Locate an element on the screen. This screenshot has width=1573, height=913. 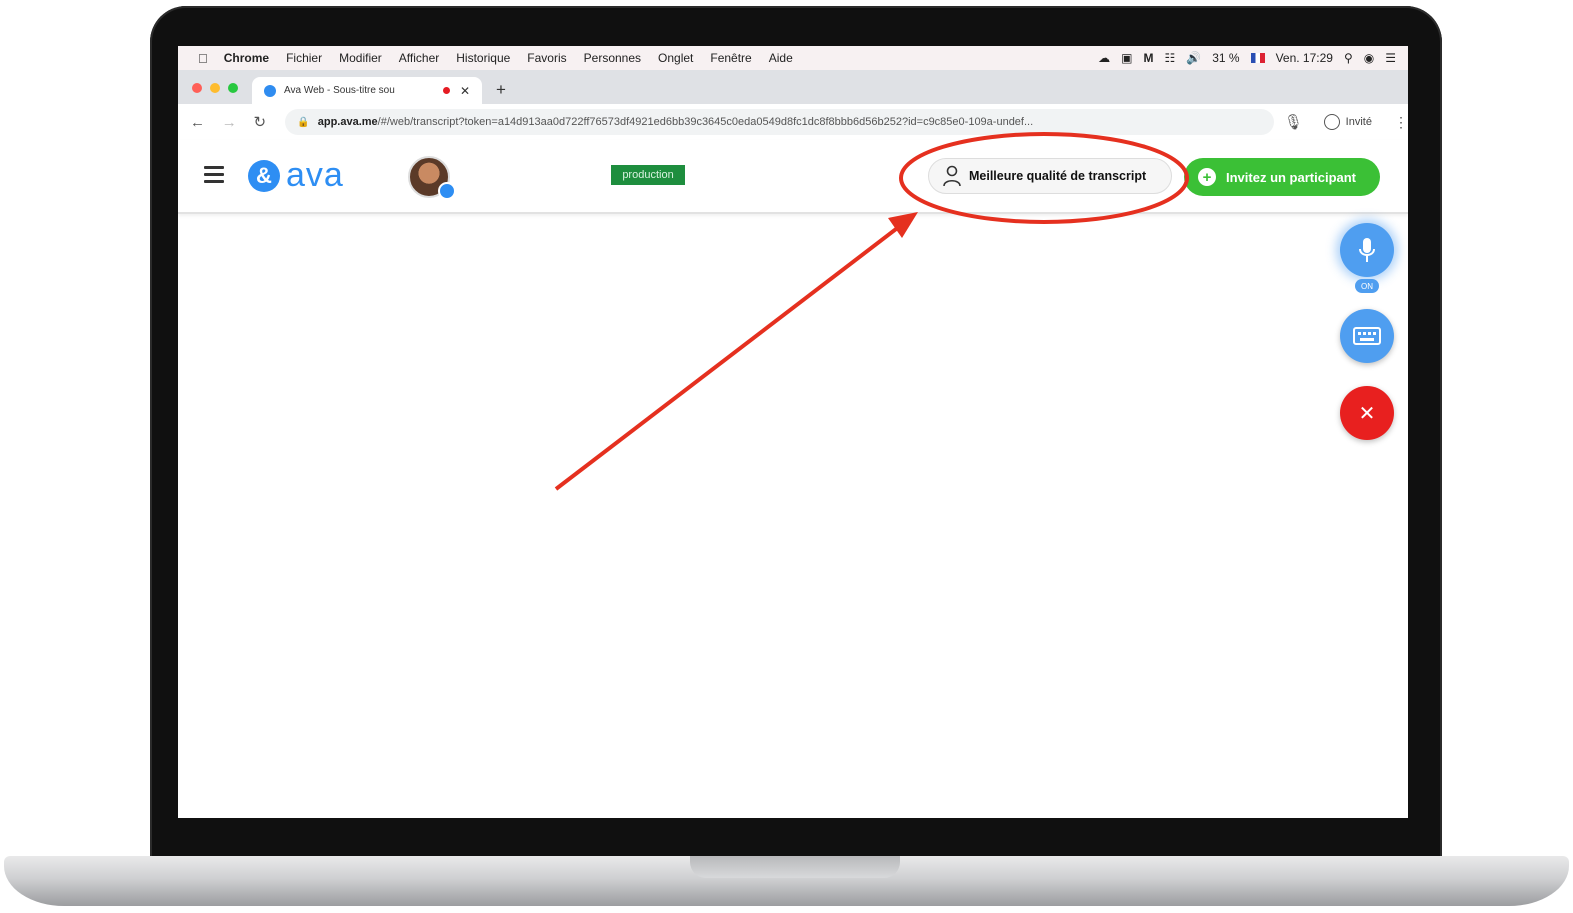
microphone-status-label: ON is located at coordinates (1367, 286).